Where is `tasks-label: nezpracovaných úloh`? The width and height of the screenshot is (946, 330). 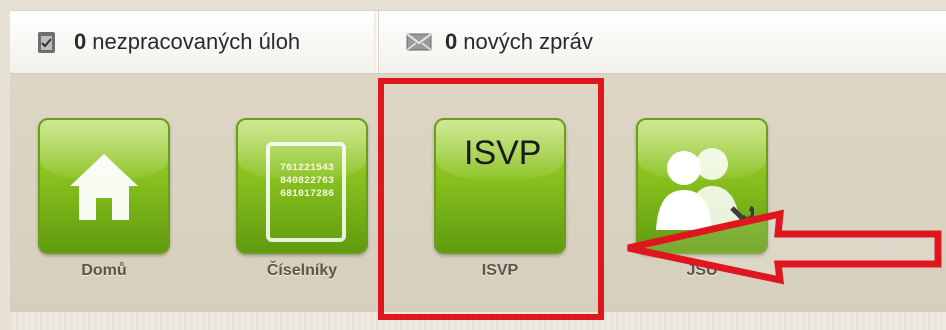
tasks-label: nezpracovaných úloh is located at coordinates (196, 41).